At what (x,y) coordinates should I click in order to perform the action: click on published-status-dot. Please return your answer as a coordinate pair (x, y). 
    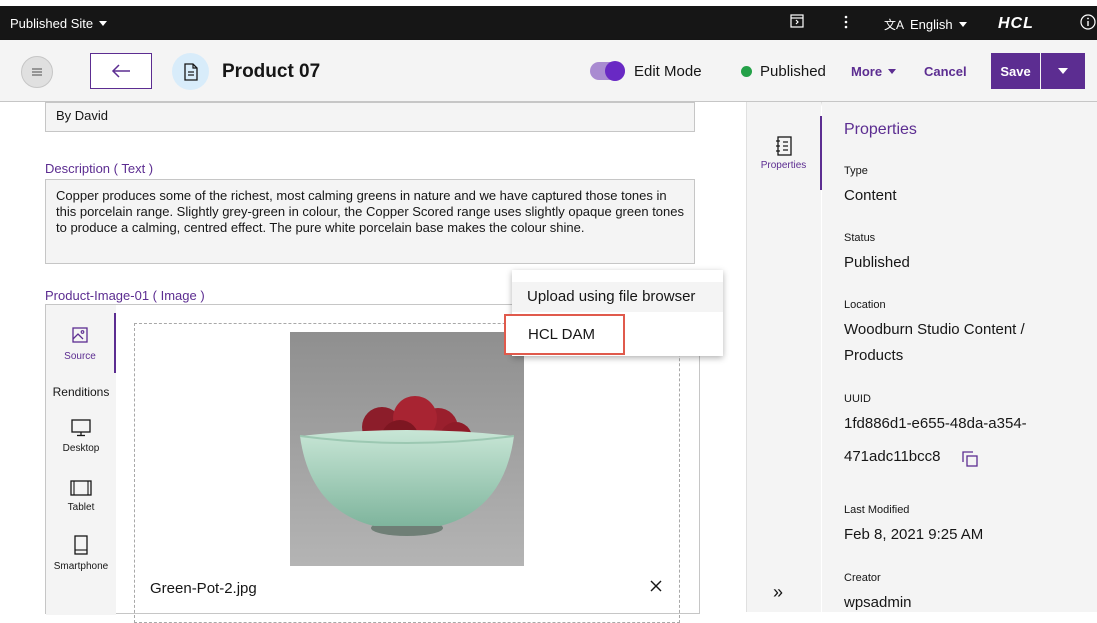
    Looking at the image, I should click on (746, 71).